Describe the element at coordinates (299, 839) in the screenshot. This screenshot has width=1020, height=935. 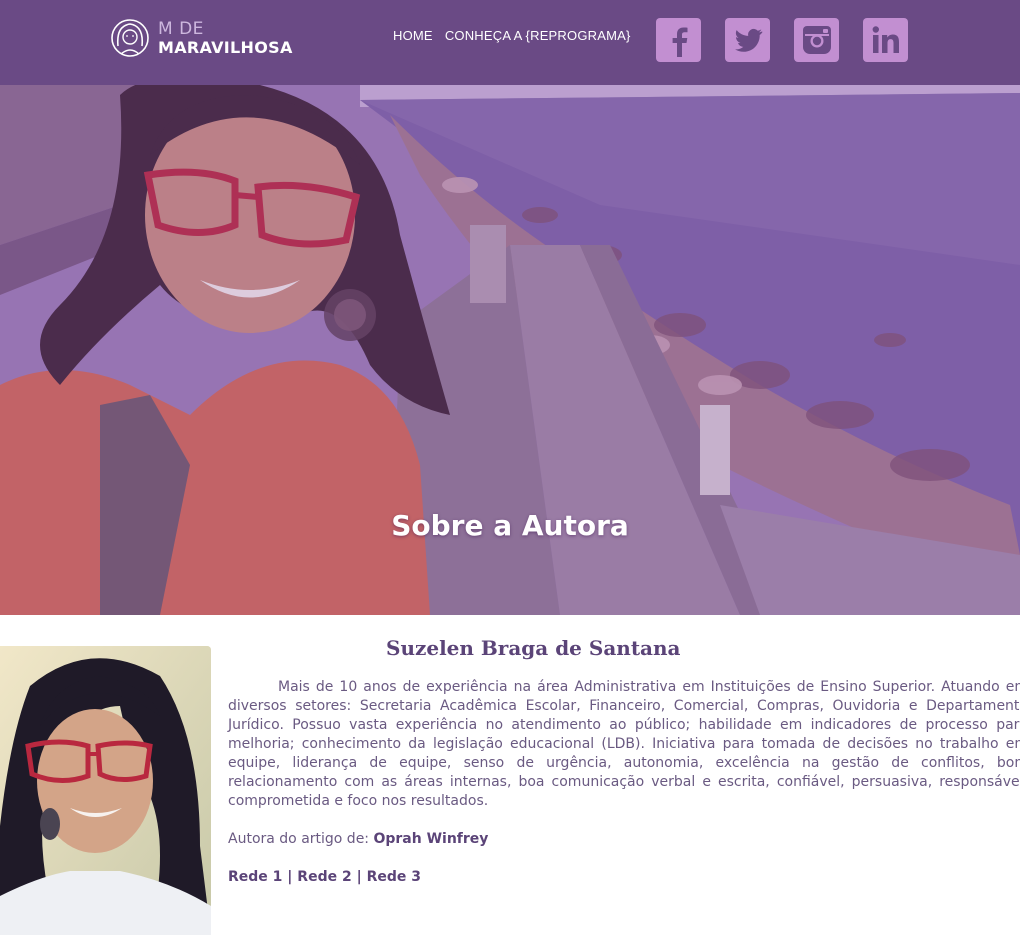
I see `credit-label: Autora do artigo de:` at that location.